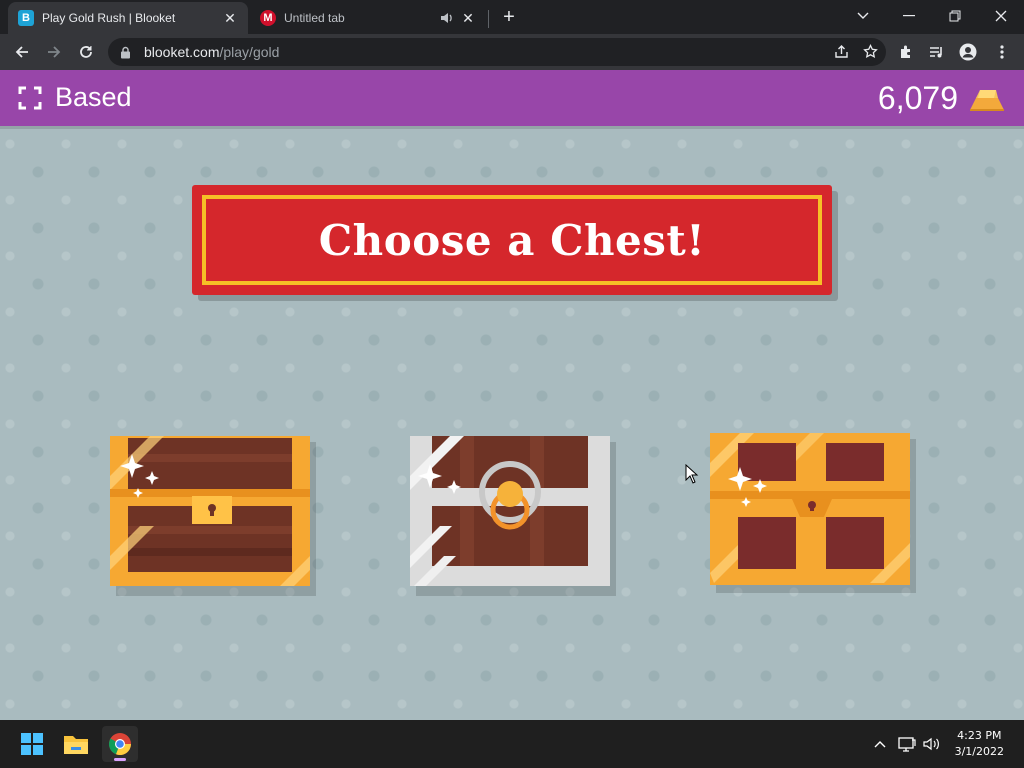 The image size is (1024, 768). What do you see at coordinates (692, 473) in the screenshot?
I see `mouse-cursor-icon` at bounding box center [692, 473].